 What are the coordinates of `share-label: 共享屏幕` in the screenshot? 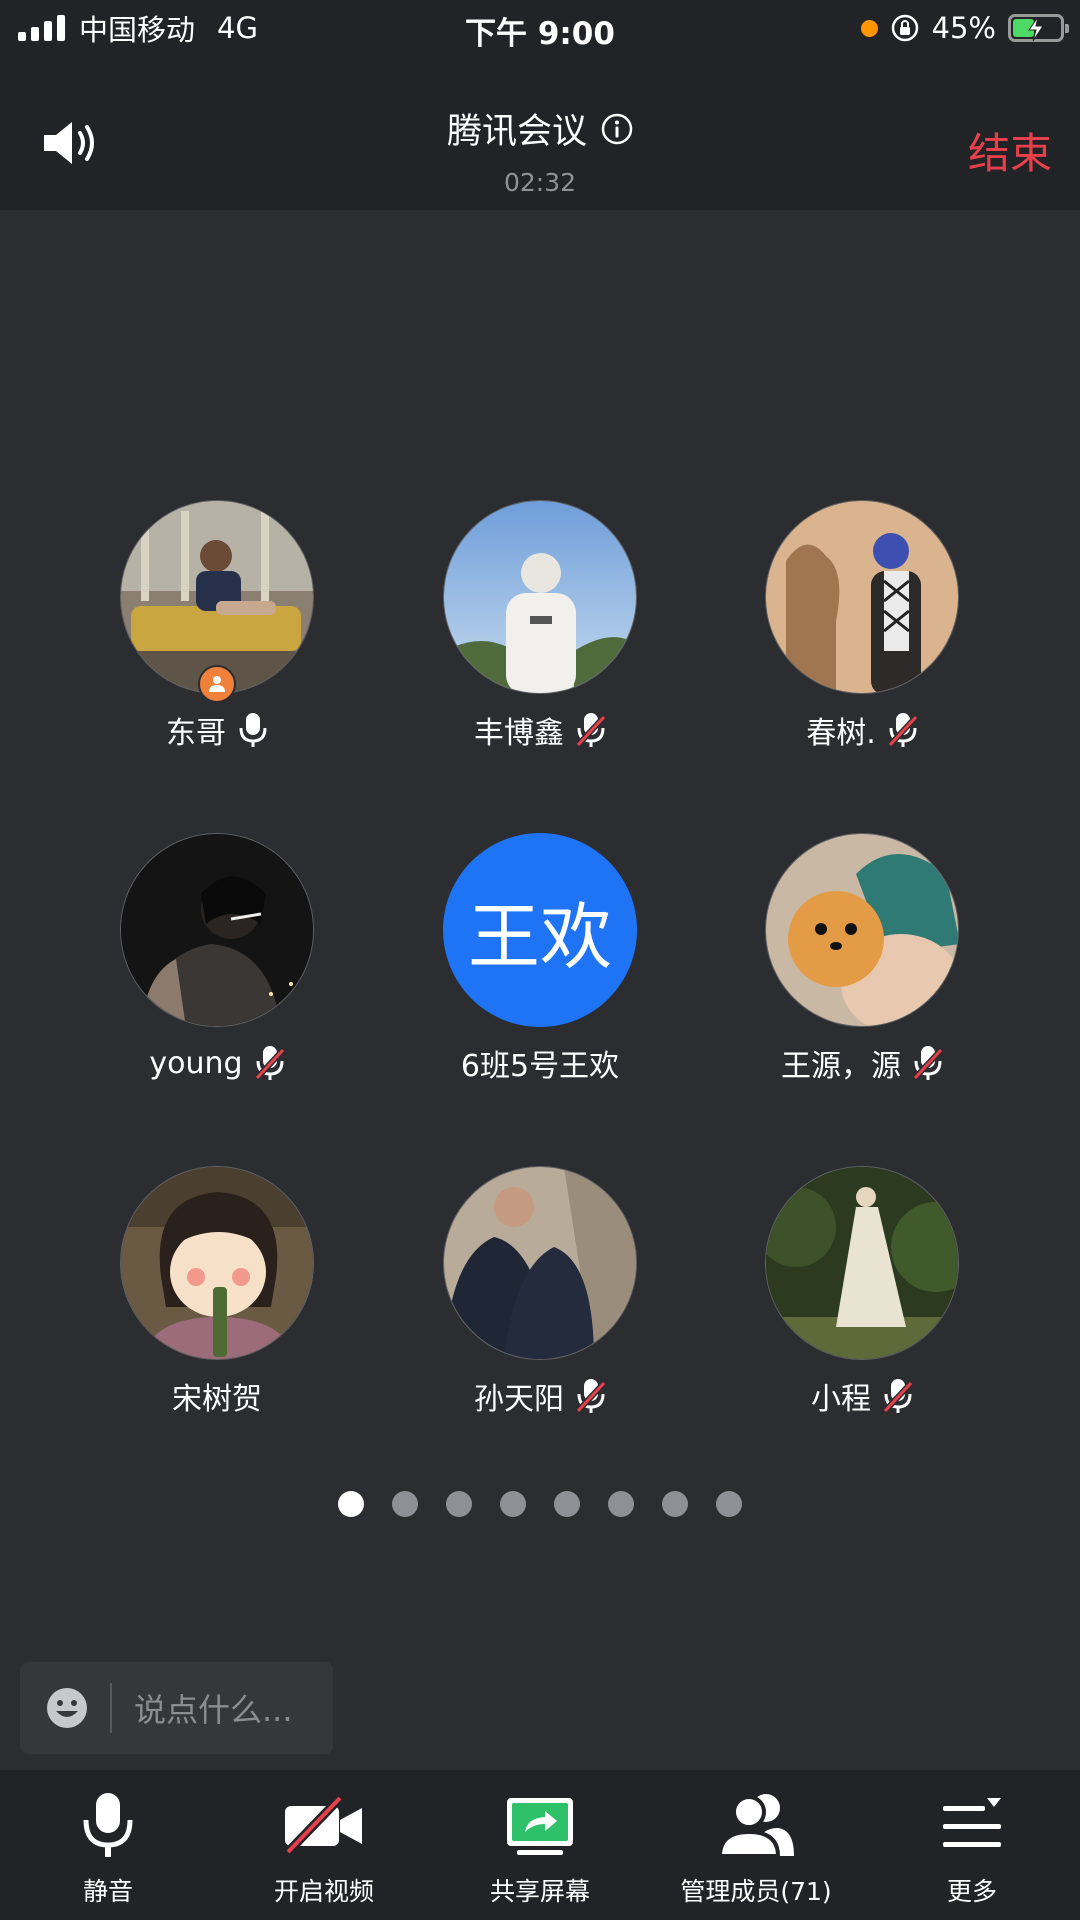 It's located at (539, 1891).